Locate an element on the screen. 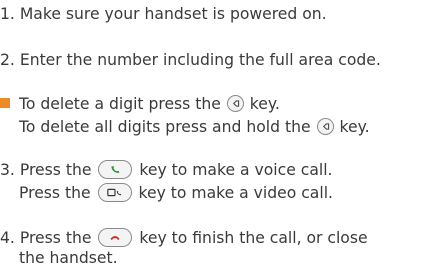  tip-line-1: To delete a digit press the key. is located at coordinates (149, 104).